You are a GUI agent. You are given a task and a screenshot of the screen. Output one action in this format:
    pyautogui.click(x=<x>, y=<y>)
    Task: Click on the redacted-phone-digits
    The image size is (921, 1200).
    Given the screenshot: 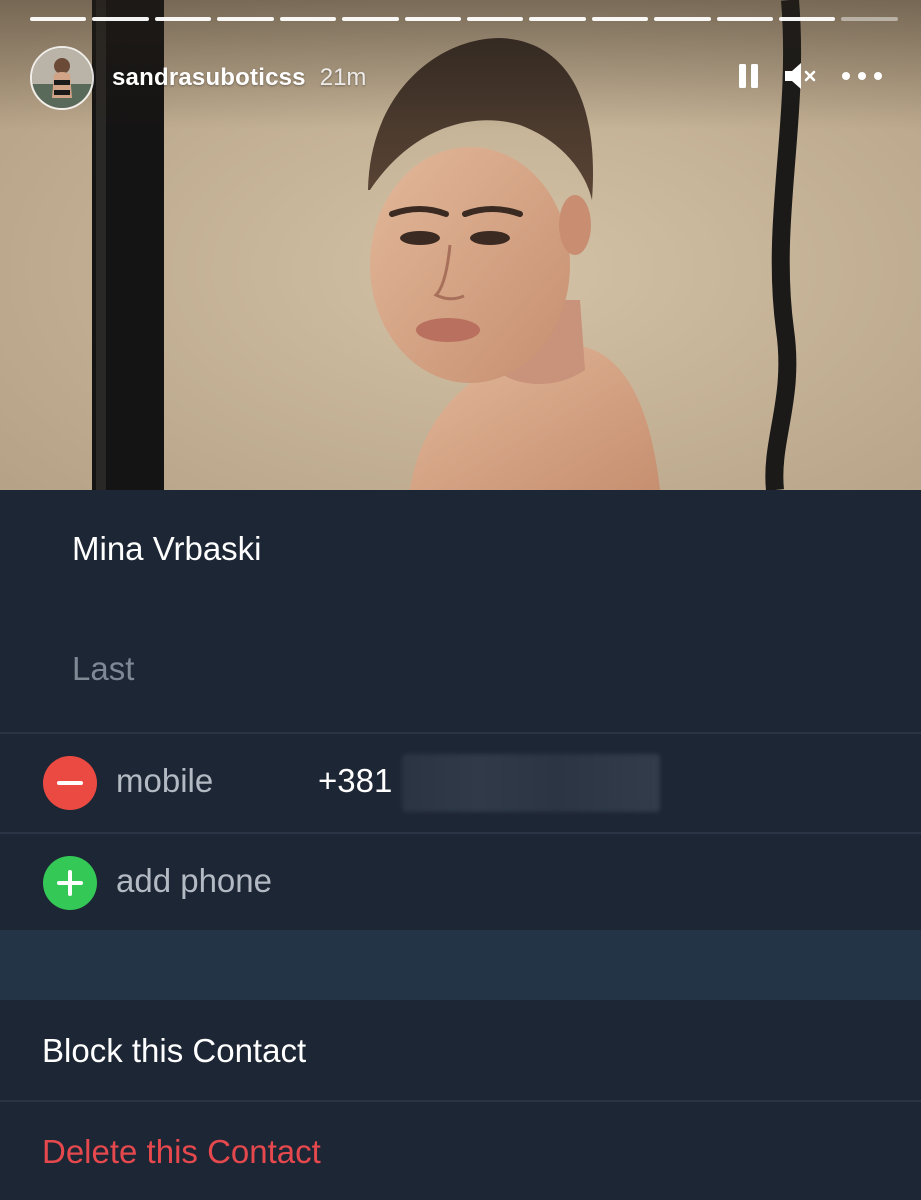 What is the action you would take?
    pyautogui.click(x=531, y=783)
    